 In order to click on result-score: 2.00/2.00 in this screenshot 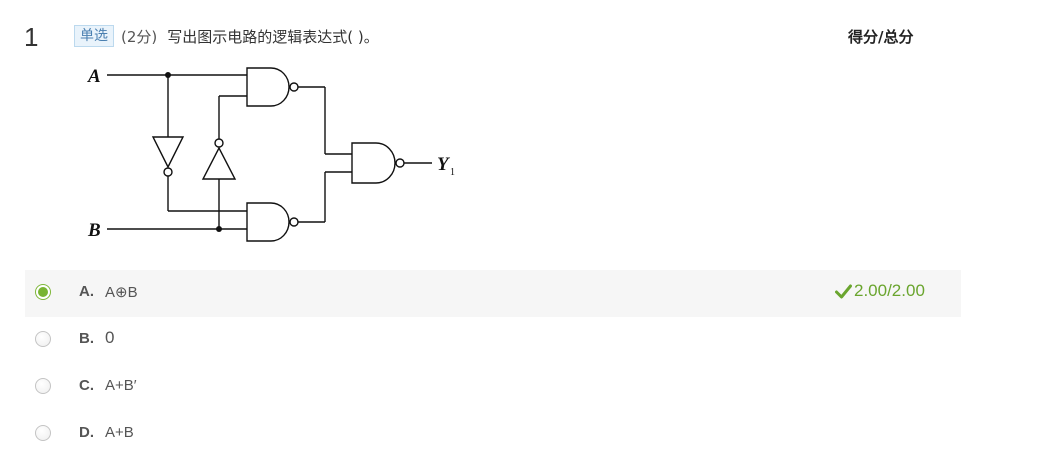, I will do `click(880, 291)`.